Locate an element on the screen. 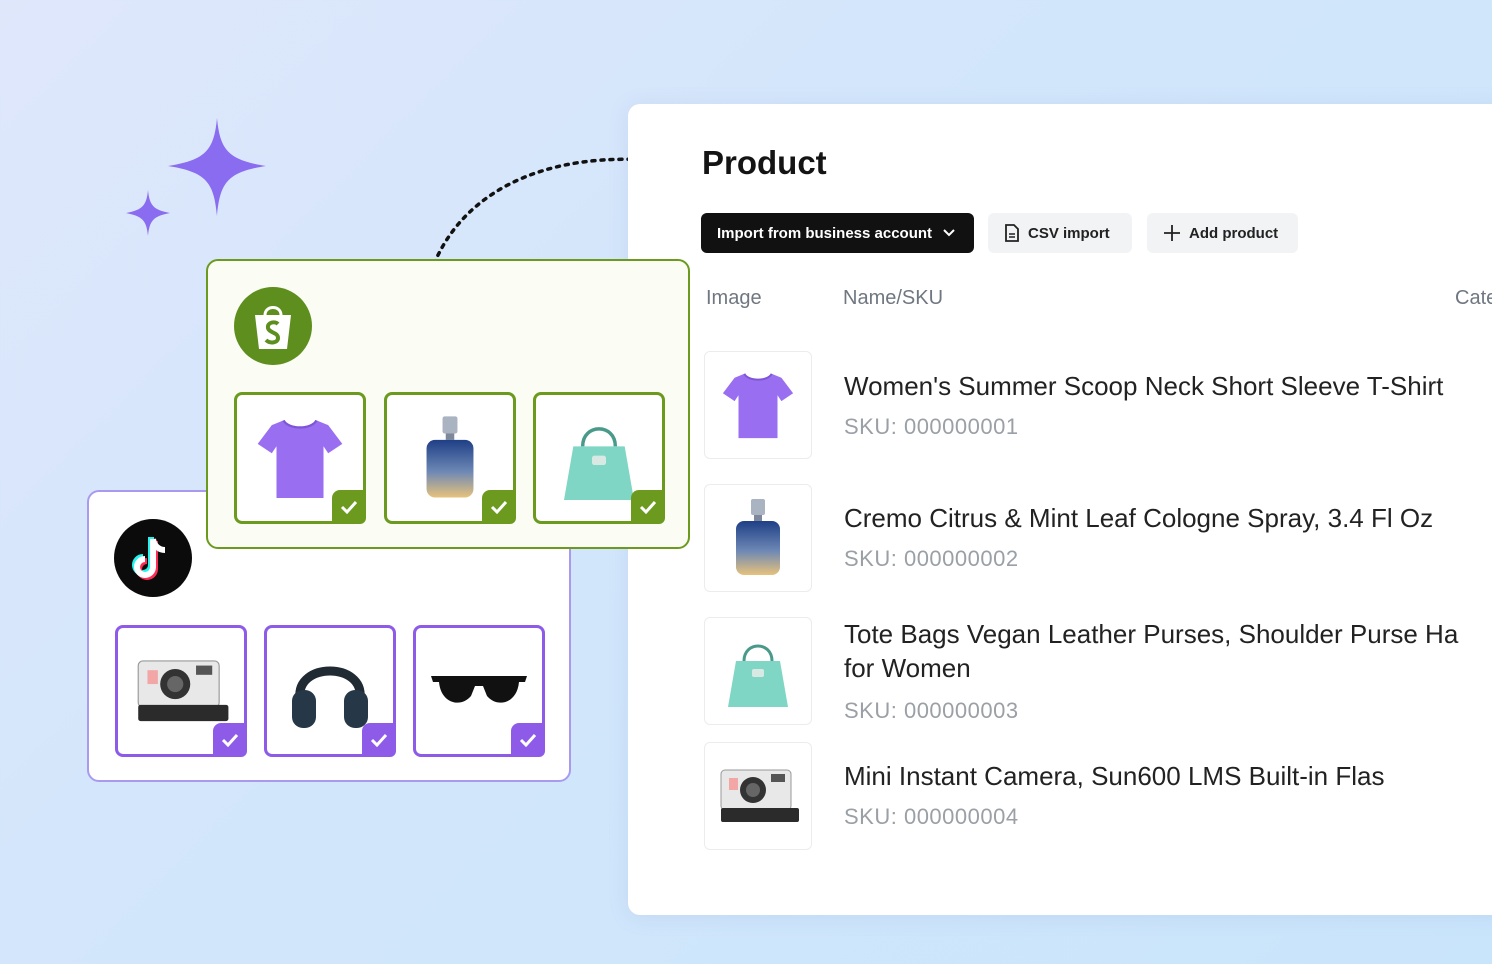 This screenshot has height=964, width=1492. plus-icon is located at coordinates (1172, 233).